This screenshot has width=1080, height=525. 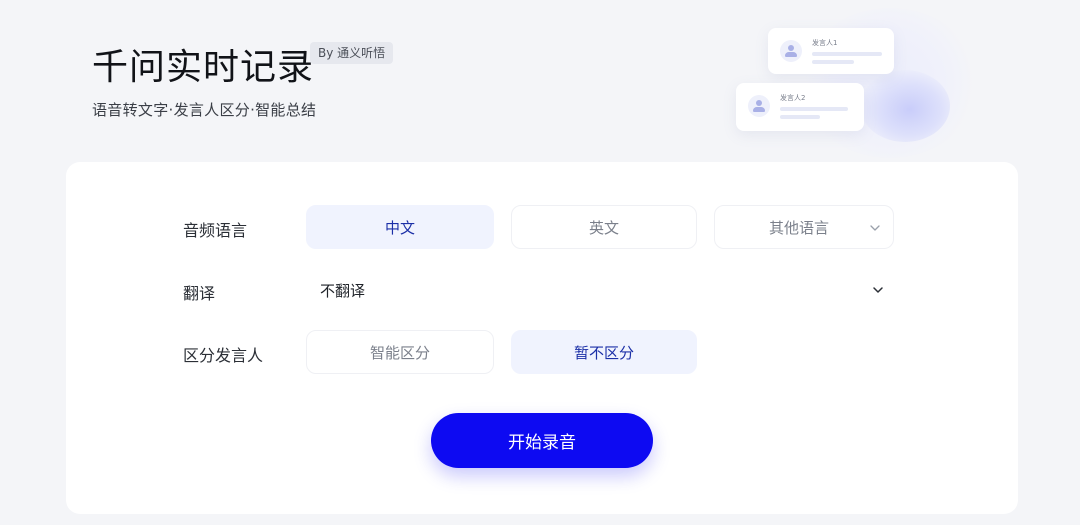 What do you see at coordinates (223, 355) in the screenshot?
I see `speaker-separation-label: 区分发言人` at bounding box center [223, 355].